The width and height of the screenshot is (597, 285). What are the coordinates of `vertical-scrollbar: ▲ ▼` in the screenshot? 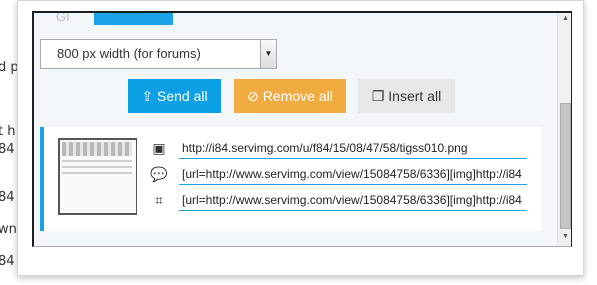 It's located at (564, 129).